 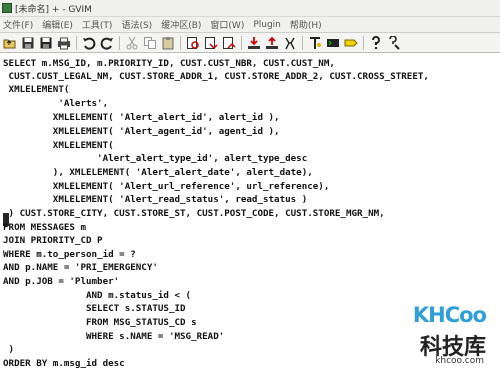 I want to click on code-line: FROM MSG_STATUS_CD s, so click(x=100, y=322).